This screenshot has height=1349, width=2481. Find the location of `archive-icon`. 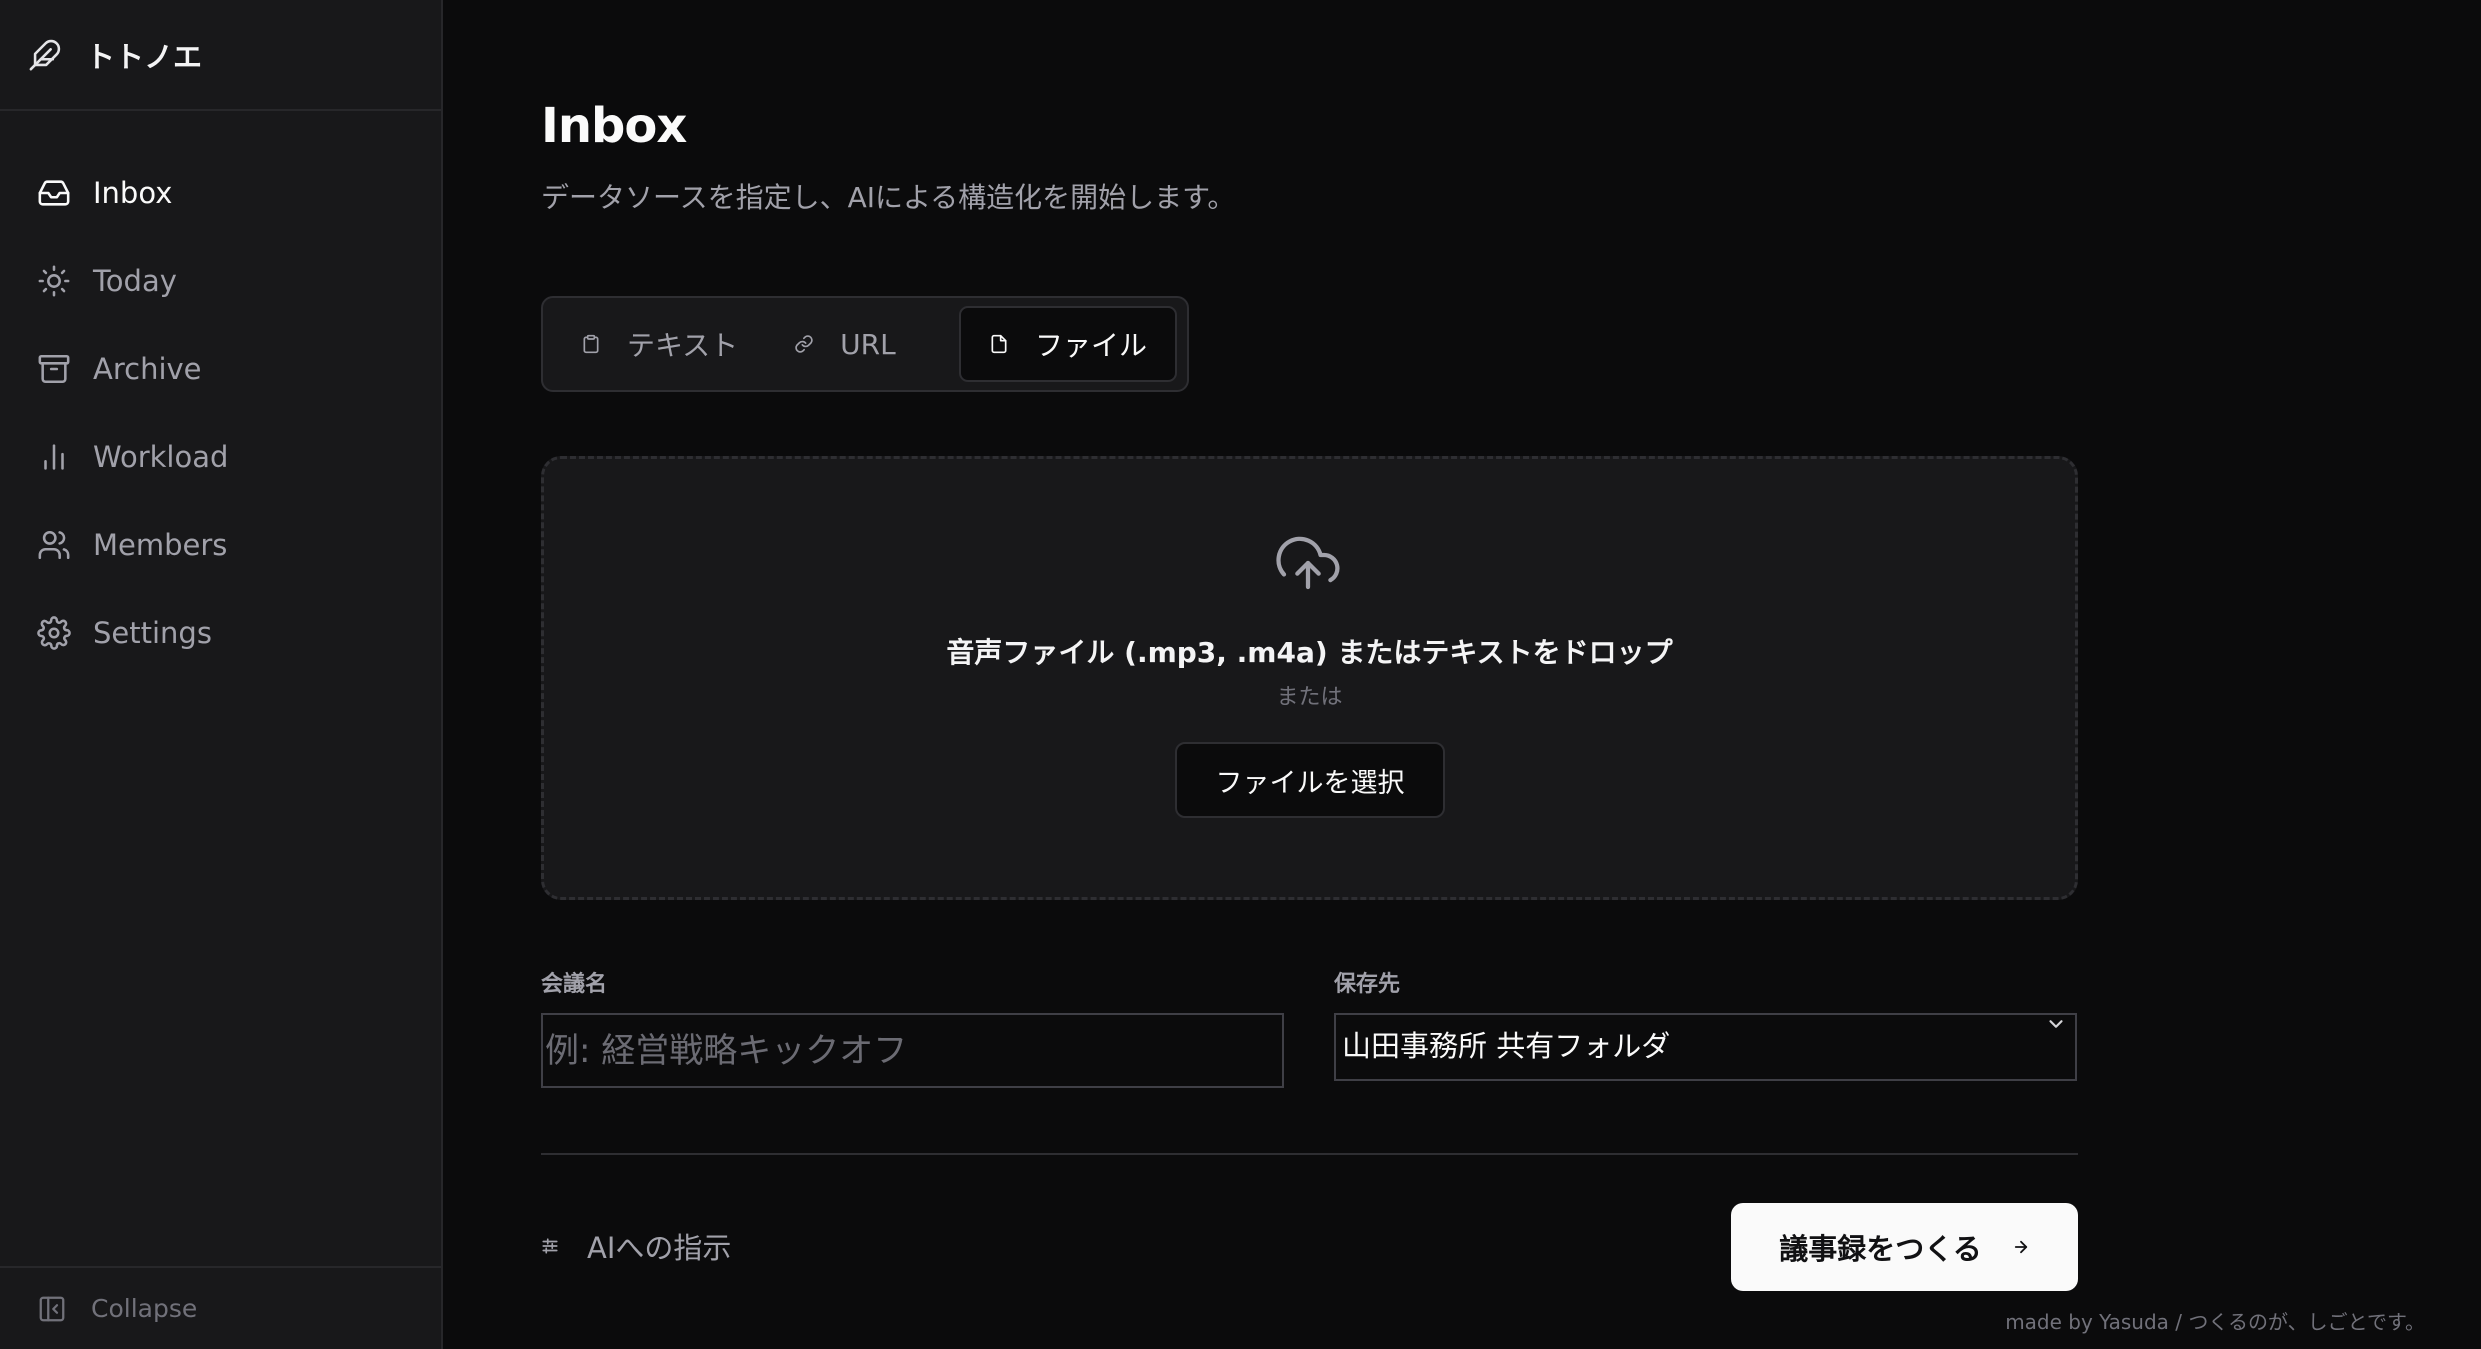

archive-icon is located at coordinates (54, 369).